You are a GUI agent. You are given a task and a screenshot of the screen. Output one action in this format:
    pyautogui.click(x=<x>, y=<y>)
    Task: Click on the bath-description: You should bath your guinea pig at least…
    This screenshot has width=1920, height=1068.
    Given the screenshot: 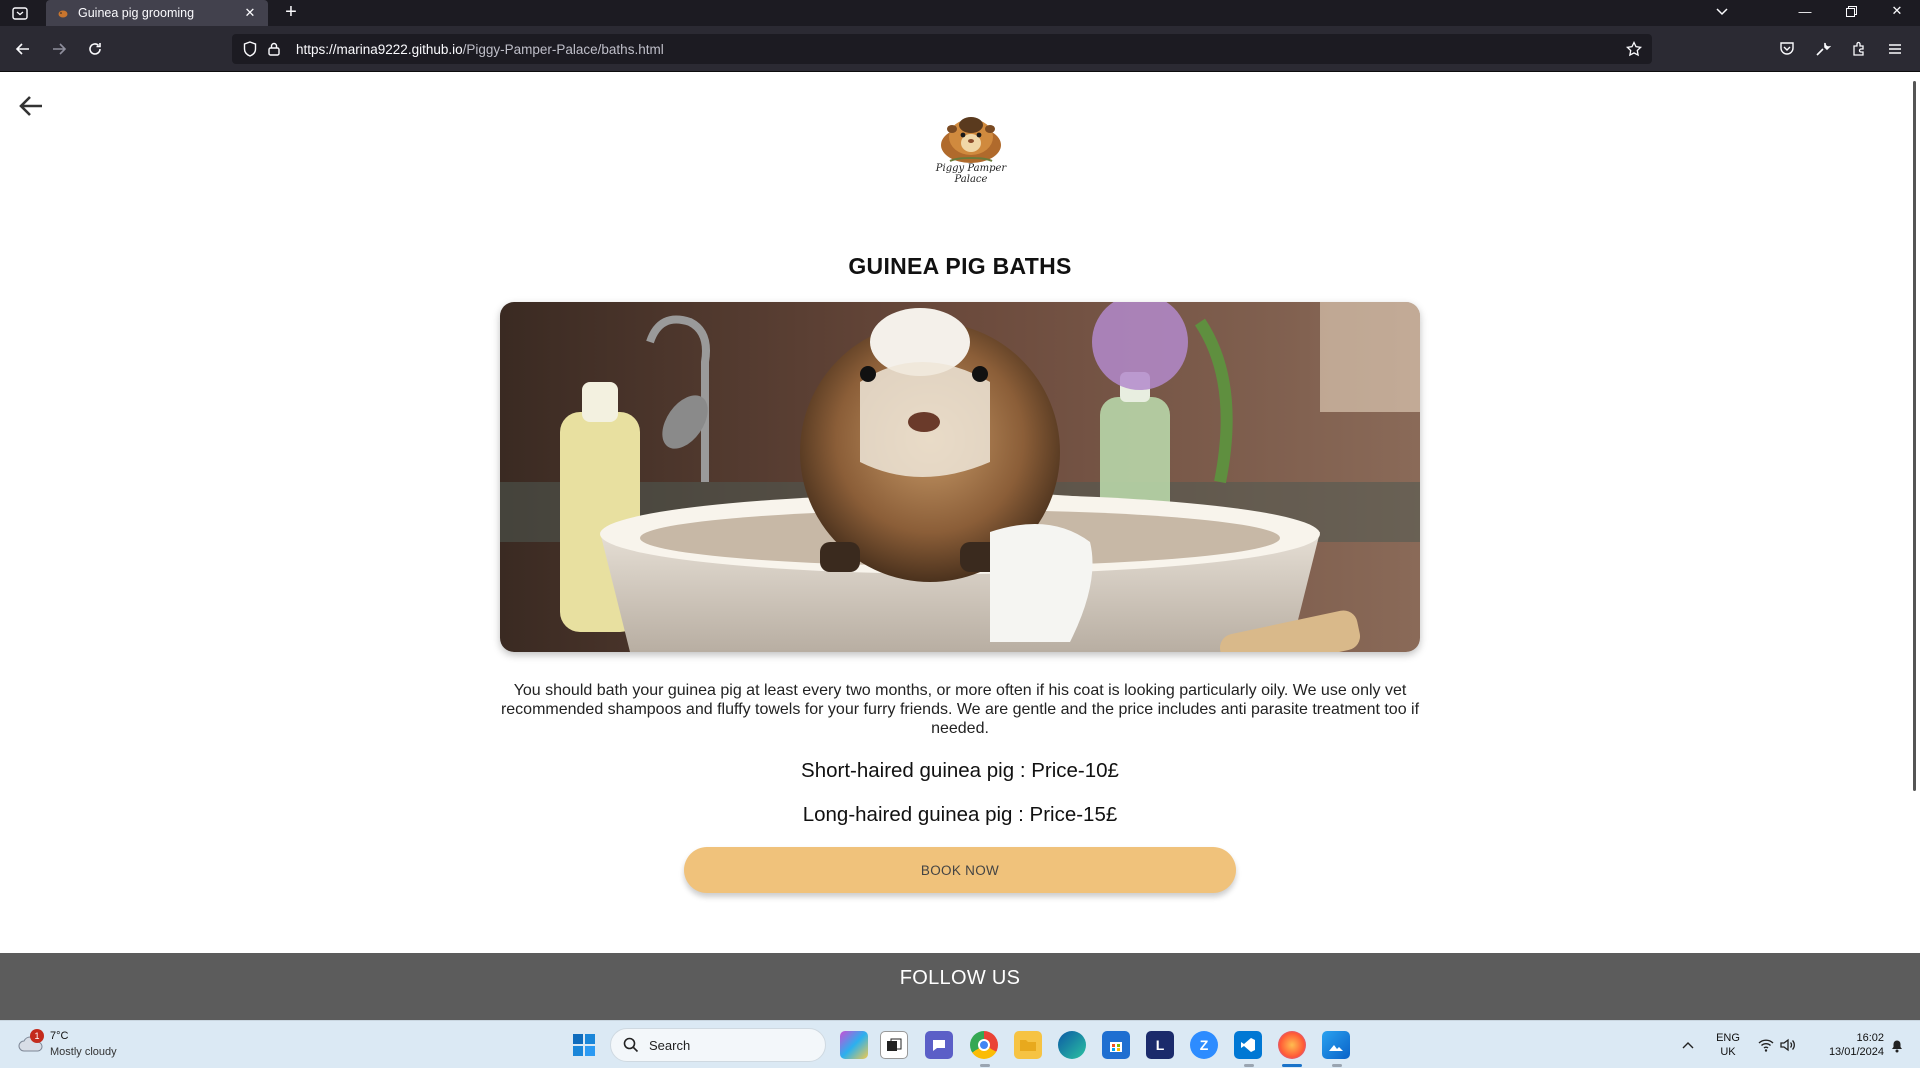 What is the action you would take?
    pyautogui.click(x=960, y=709)
    